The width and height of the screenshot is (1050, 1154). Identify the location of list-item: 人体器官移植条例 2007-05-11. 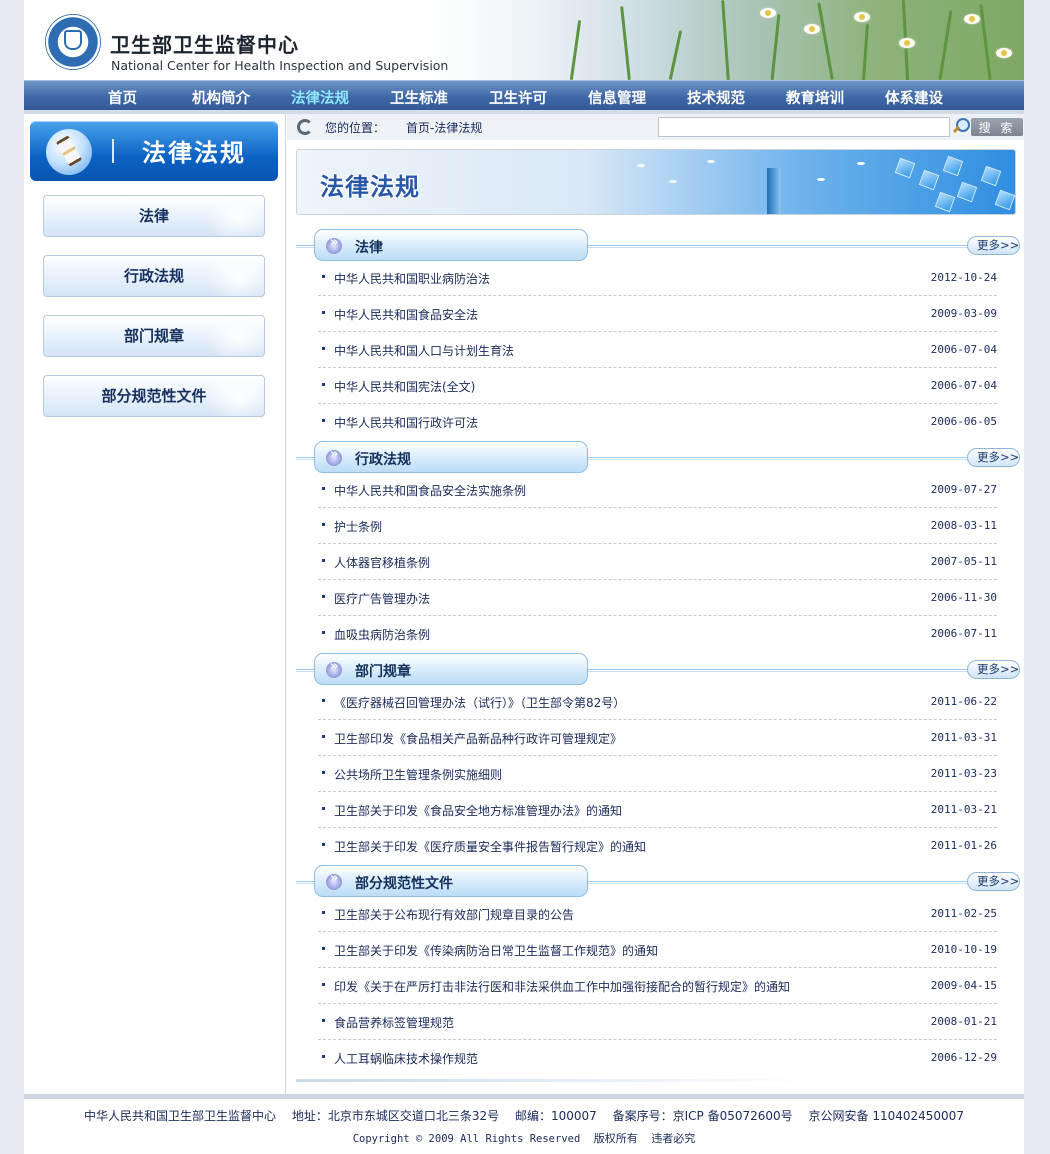
(657, 562).